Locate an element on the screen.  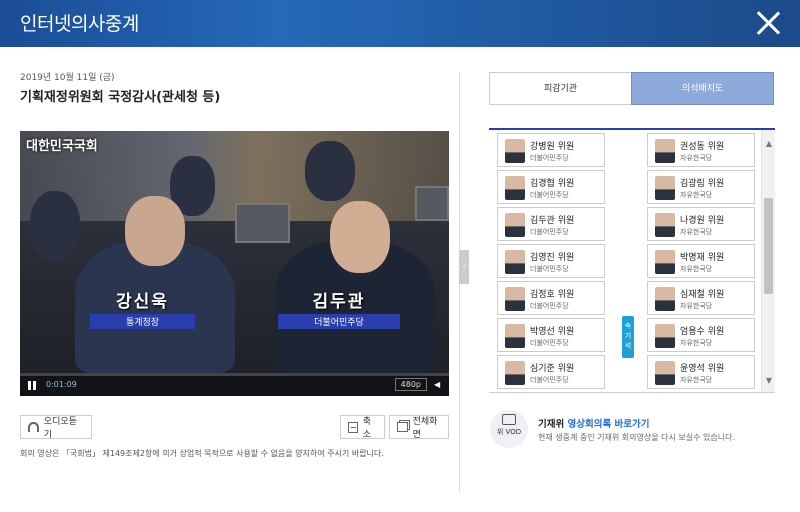
member-card: 박명재 위원자유한국당 is located at coordinates (701, 261).